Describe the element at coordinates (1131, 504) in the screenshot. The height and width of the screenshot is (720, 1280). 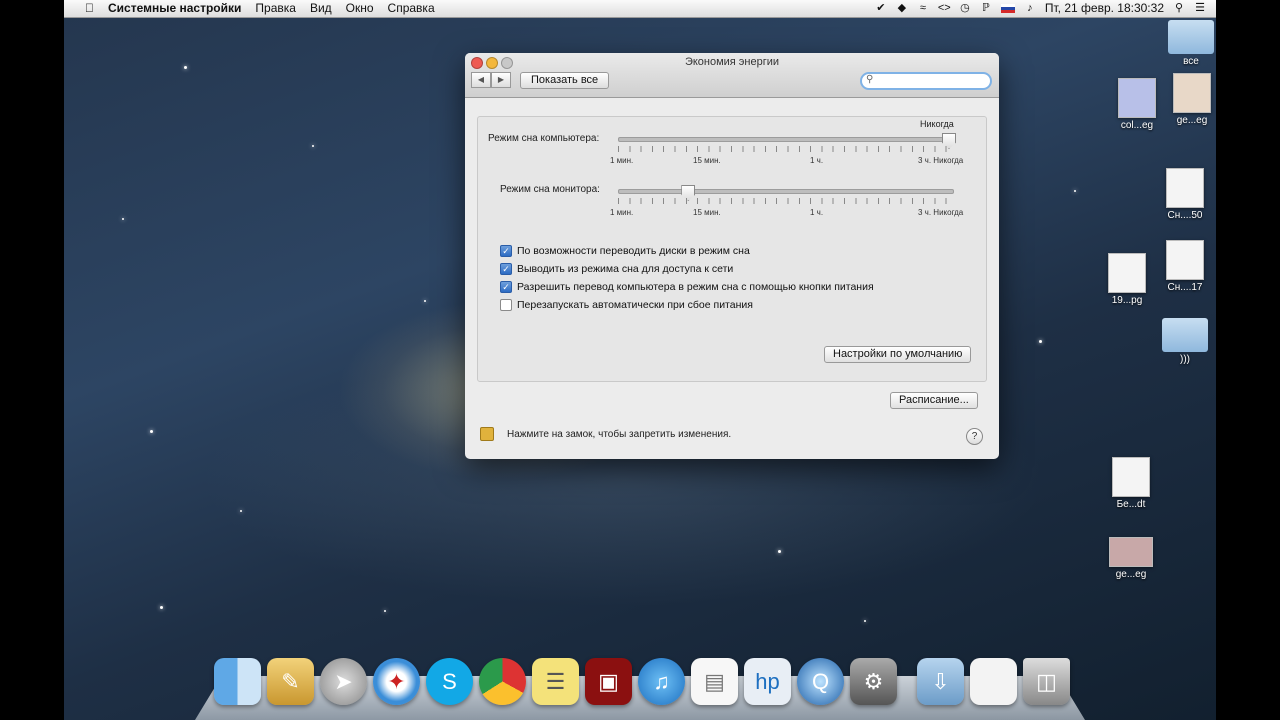
I see `desktop-item-label: Бе...dt` at that location.